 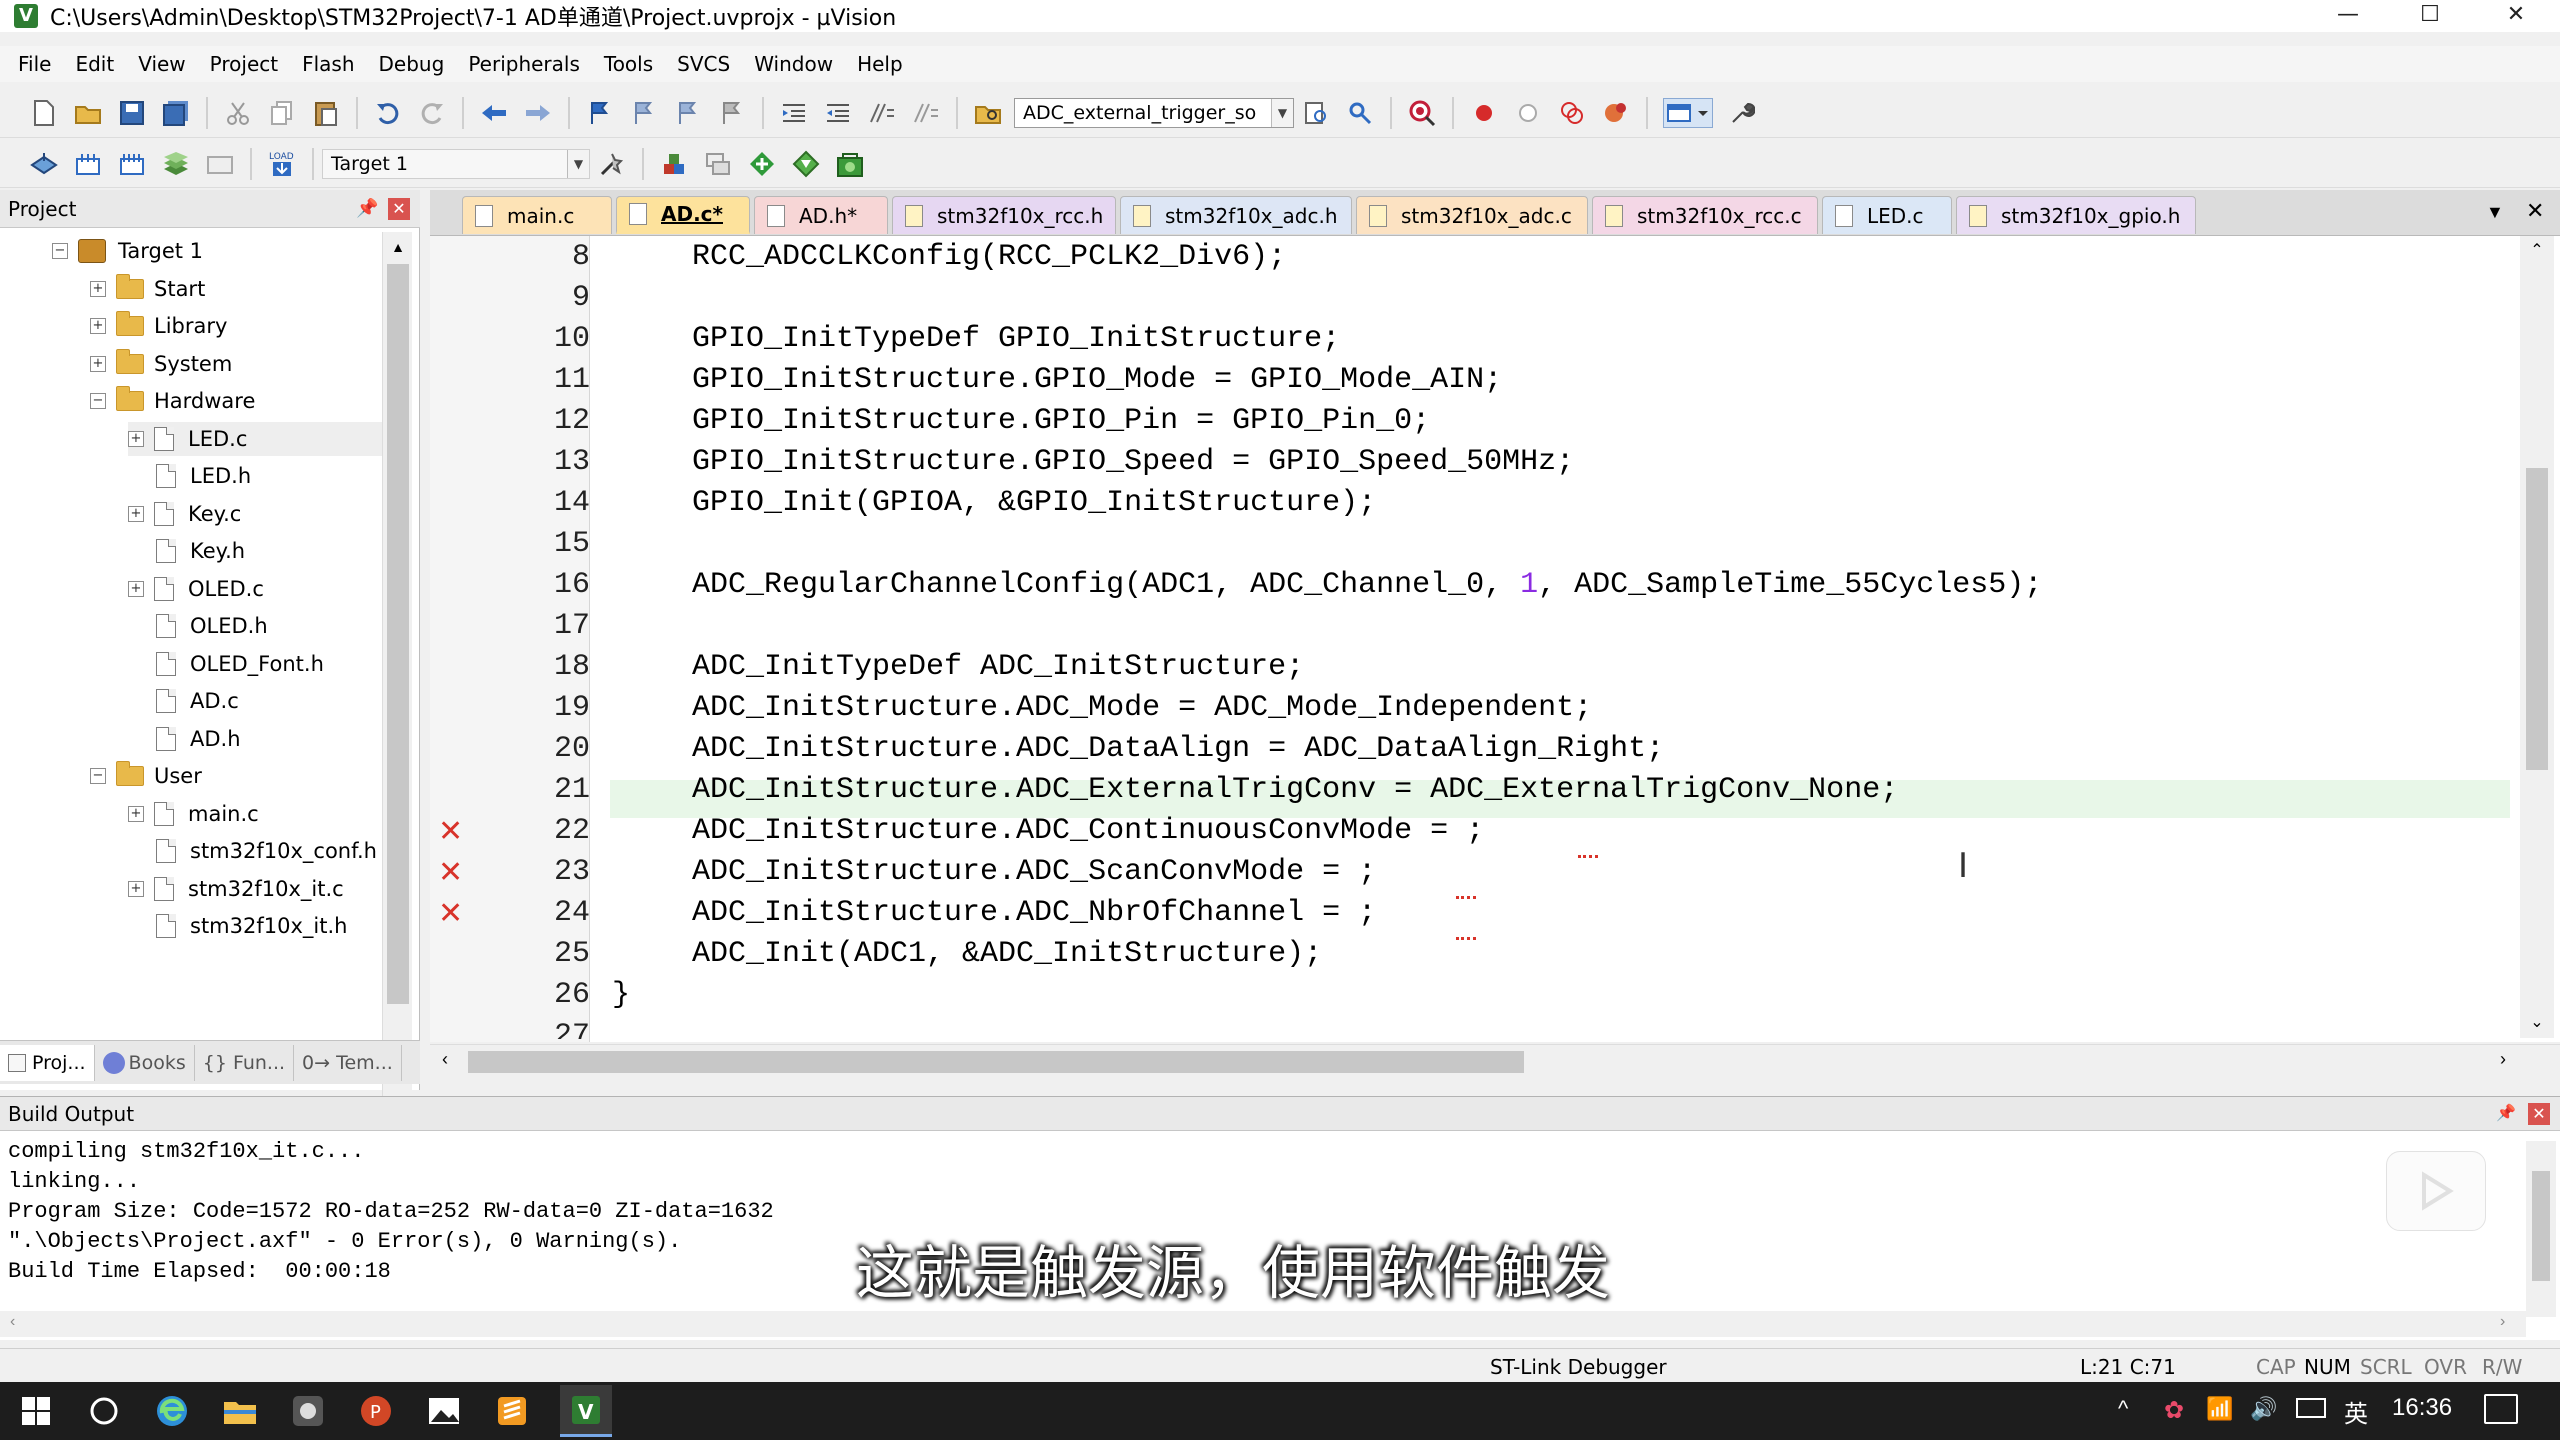 I want to click on menu-edit: Edit, so click(x=94, y=64).